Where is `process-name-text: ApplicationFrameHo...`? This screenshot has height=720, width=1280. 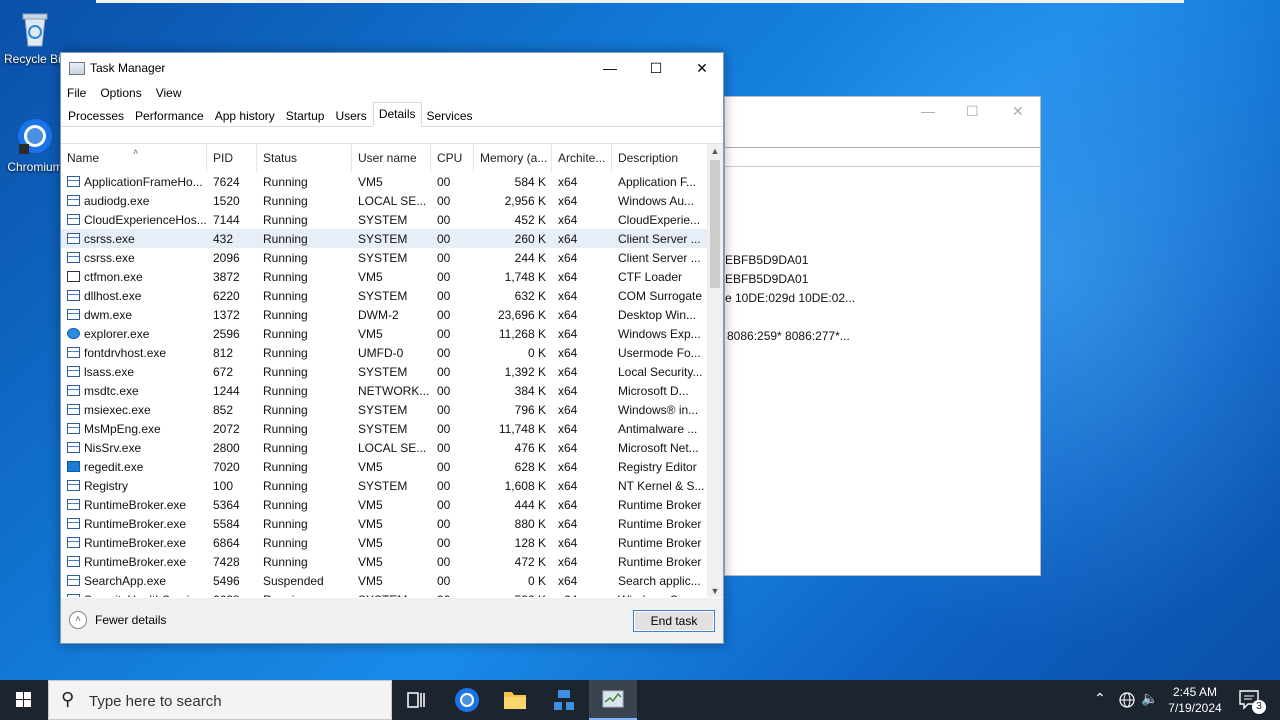
process-name-text: ApplicationFrameHo... is located at coordinates (143, 181).